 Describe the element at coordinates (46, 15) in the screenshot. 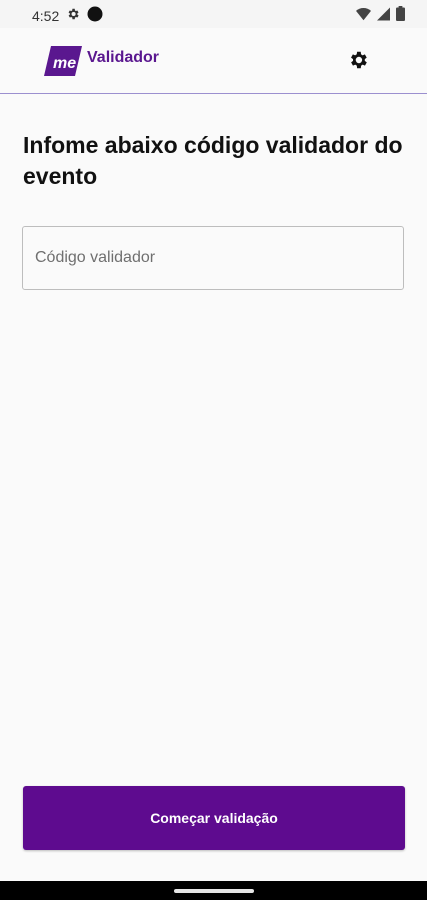

I see `status-time: 4:52` at that location.